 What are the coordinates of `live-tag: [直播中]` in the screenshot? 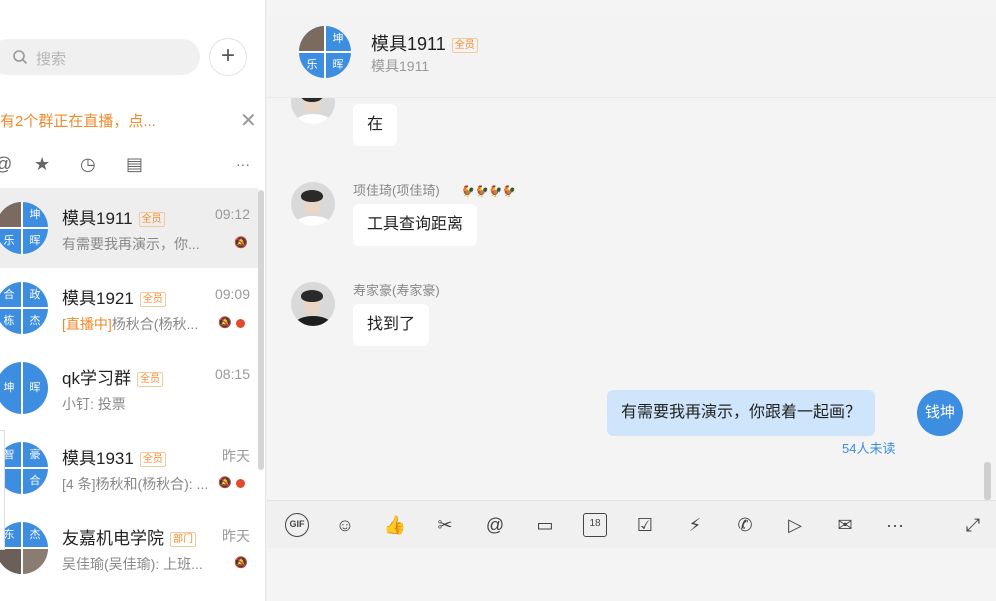 It's located at (87, 324).